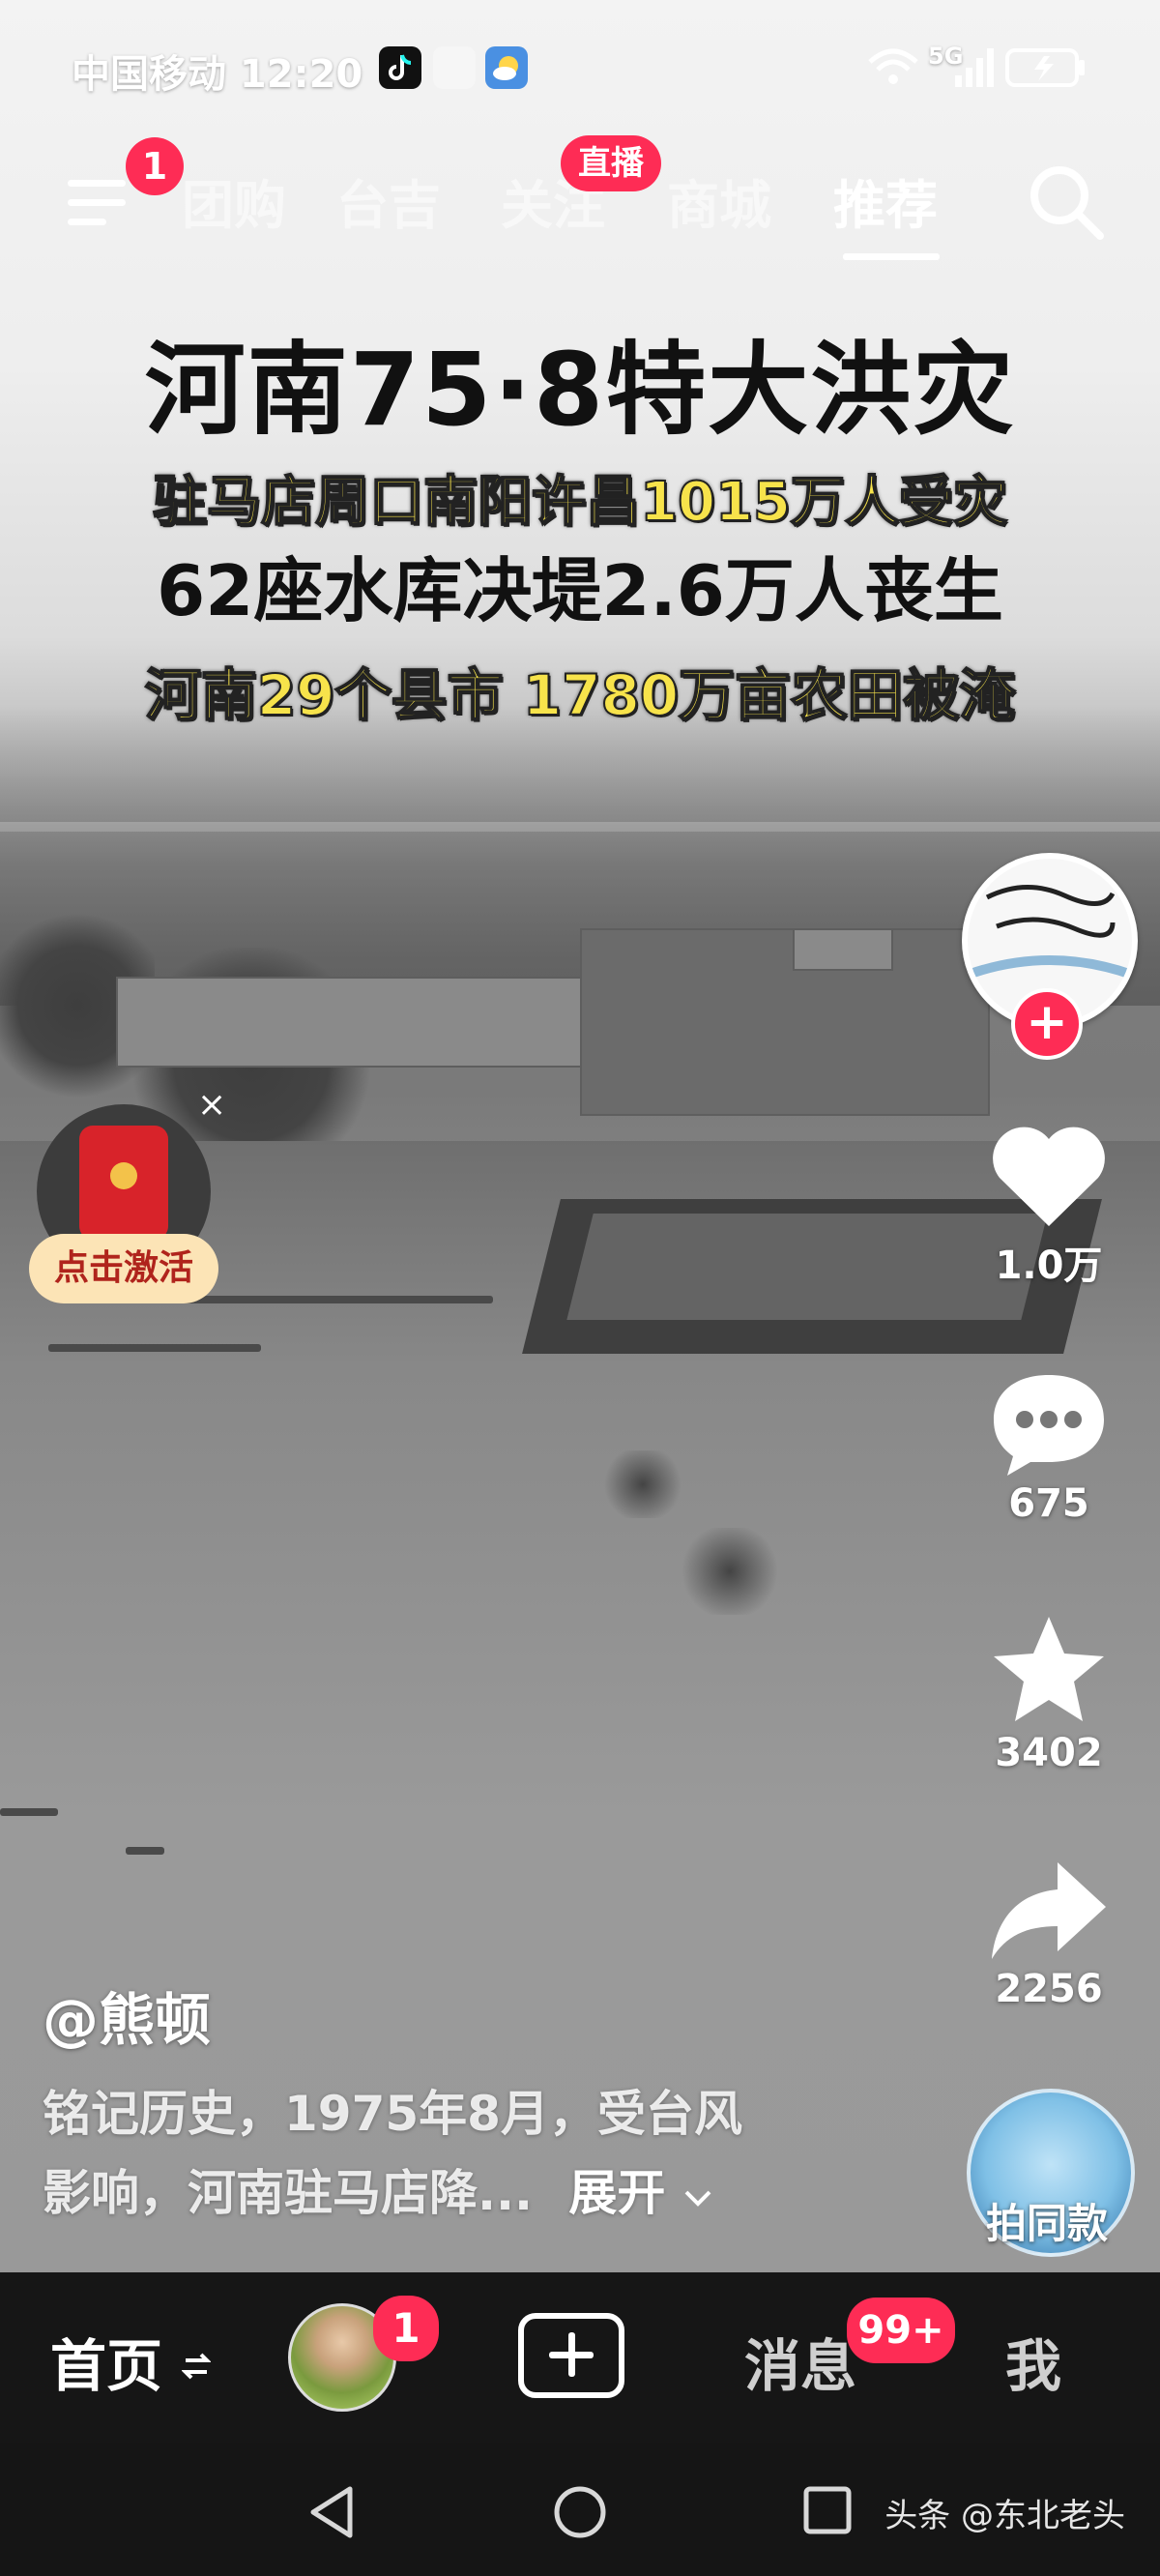  Describe the element at coordinates (892, 256) in the screenshot. I see `active-tab-indicator` at that location.